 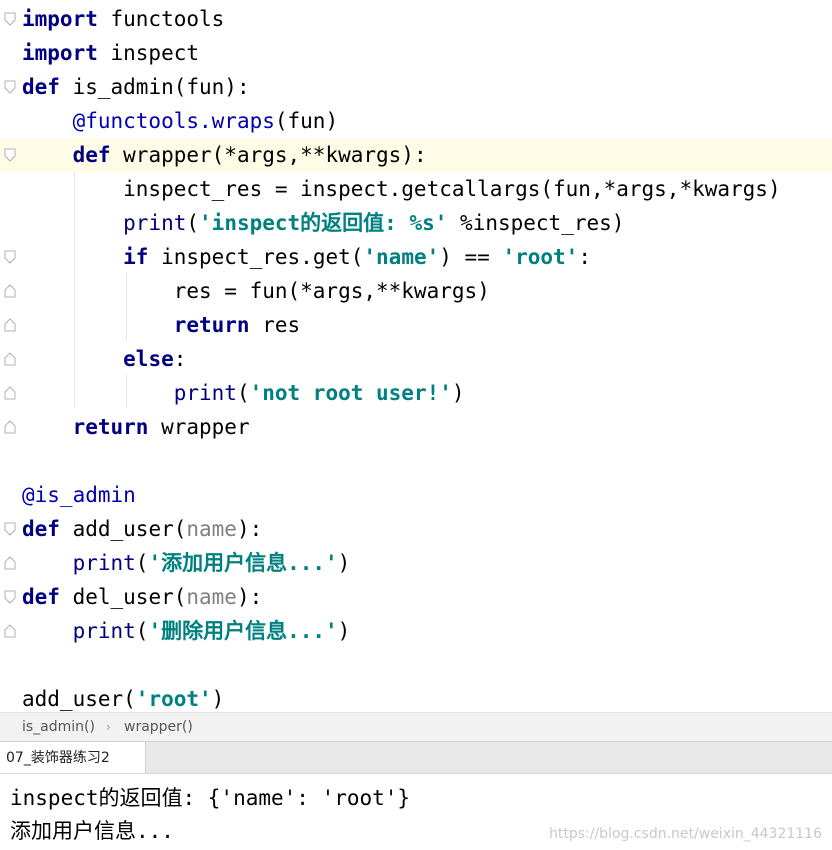 I want to click on code-line: if inspect_res.get('name') == 'root':, so click(x=416, y=257).